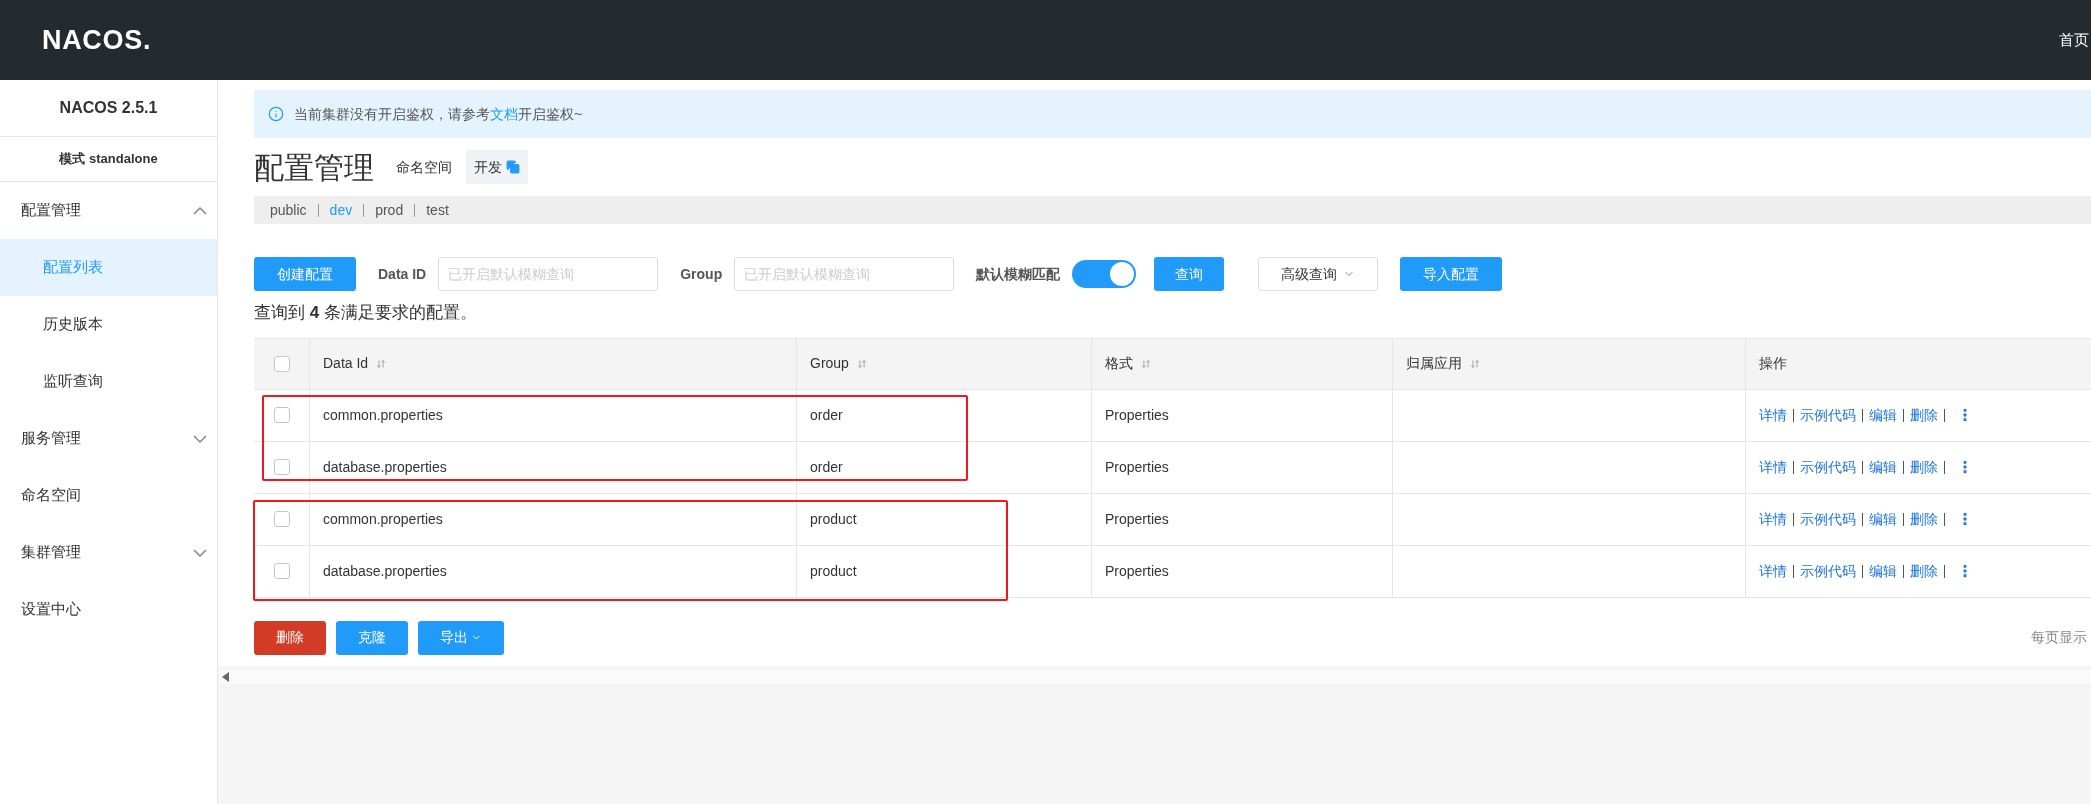  I want to click on namespace-link: test, so click(437, 210).